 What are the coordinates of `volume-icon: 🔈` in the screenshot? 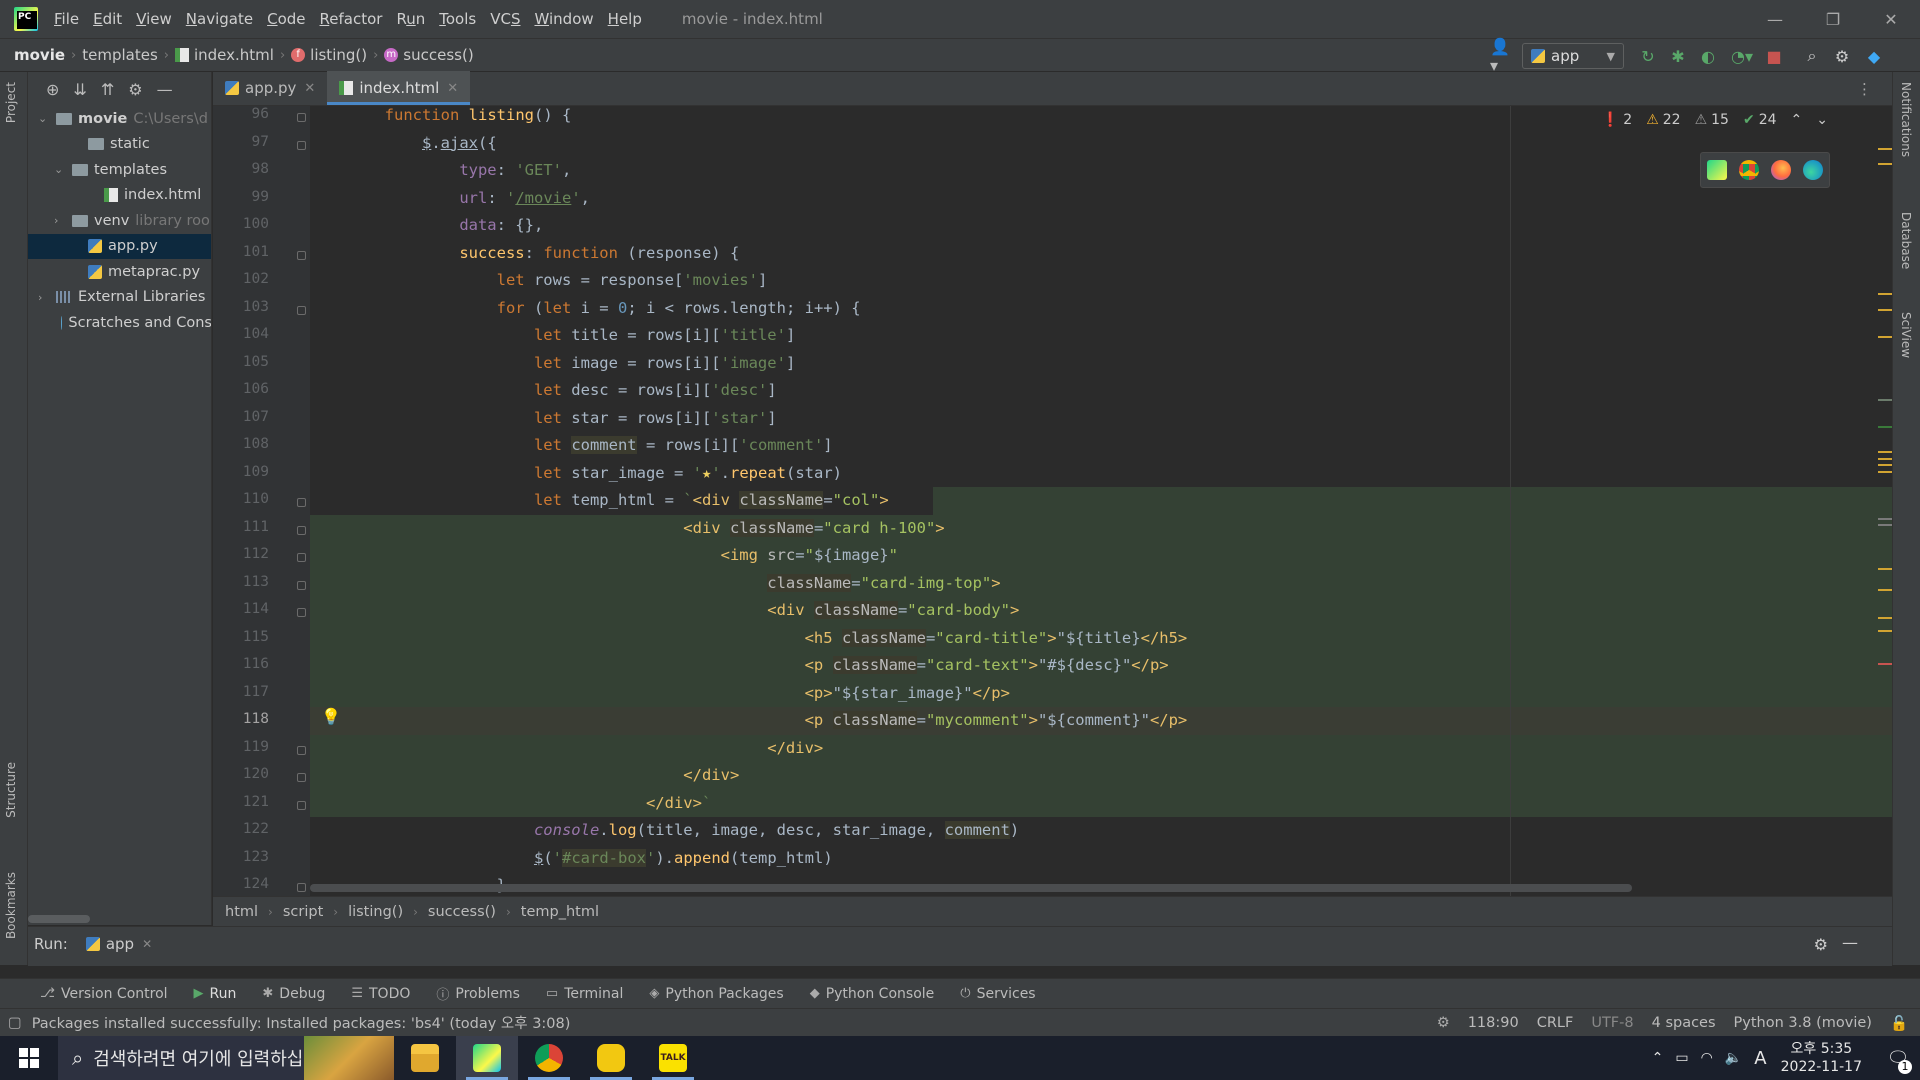 It's located at (1733, 1058).